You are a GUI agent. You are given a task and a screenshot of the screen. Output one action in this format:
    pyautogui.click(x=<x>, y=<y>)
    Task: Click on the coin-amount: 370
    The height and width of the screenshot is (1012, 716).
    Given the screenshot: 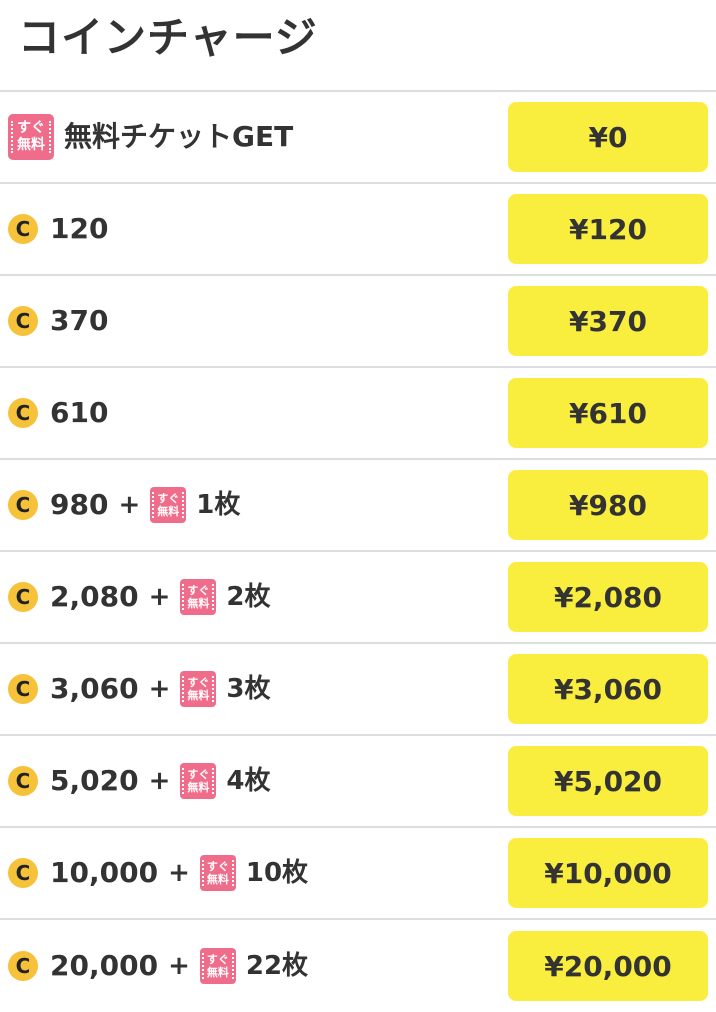 What is the action you would take?
    pyautogui.click(x=79, y=320)
    